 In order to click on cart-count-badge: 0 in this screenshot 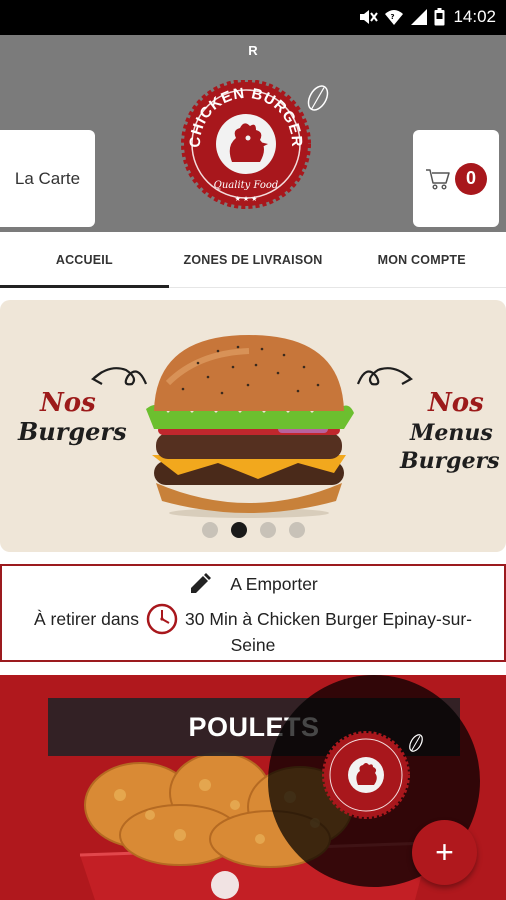, I will do `click(471, 178)`.